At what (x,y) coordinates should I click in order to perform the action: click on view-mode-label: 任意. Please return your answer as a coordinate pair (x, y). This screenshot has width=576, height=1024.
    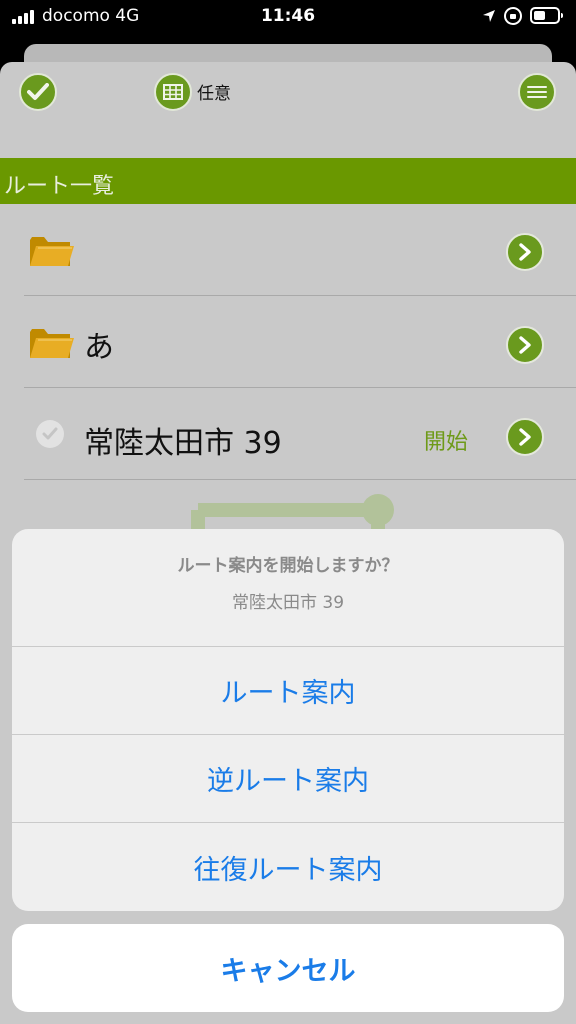
    Looking at the image, I should click on (214, 91).